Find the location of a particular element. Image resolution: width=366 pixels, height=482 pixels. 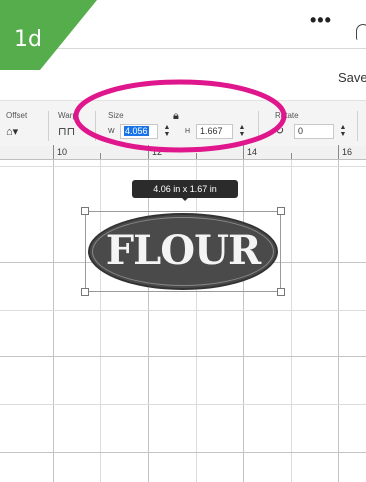

rotate-field: 0 is located at coordinates (314, 131).